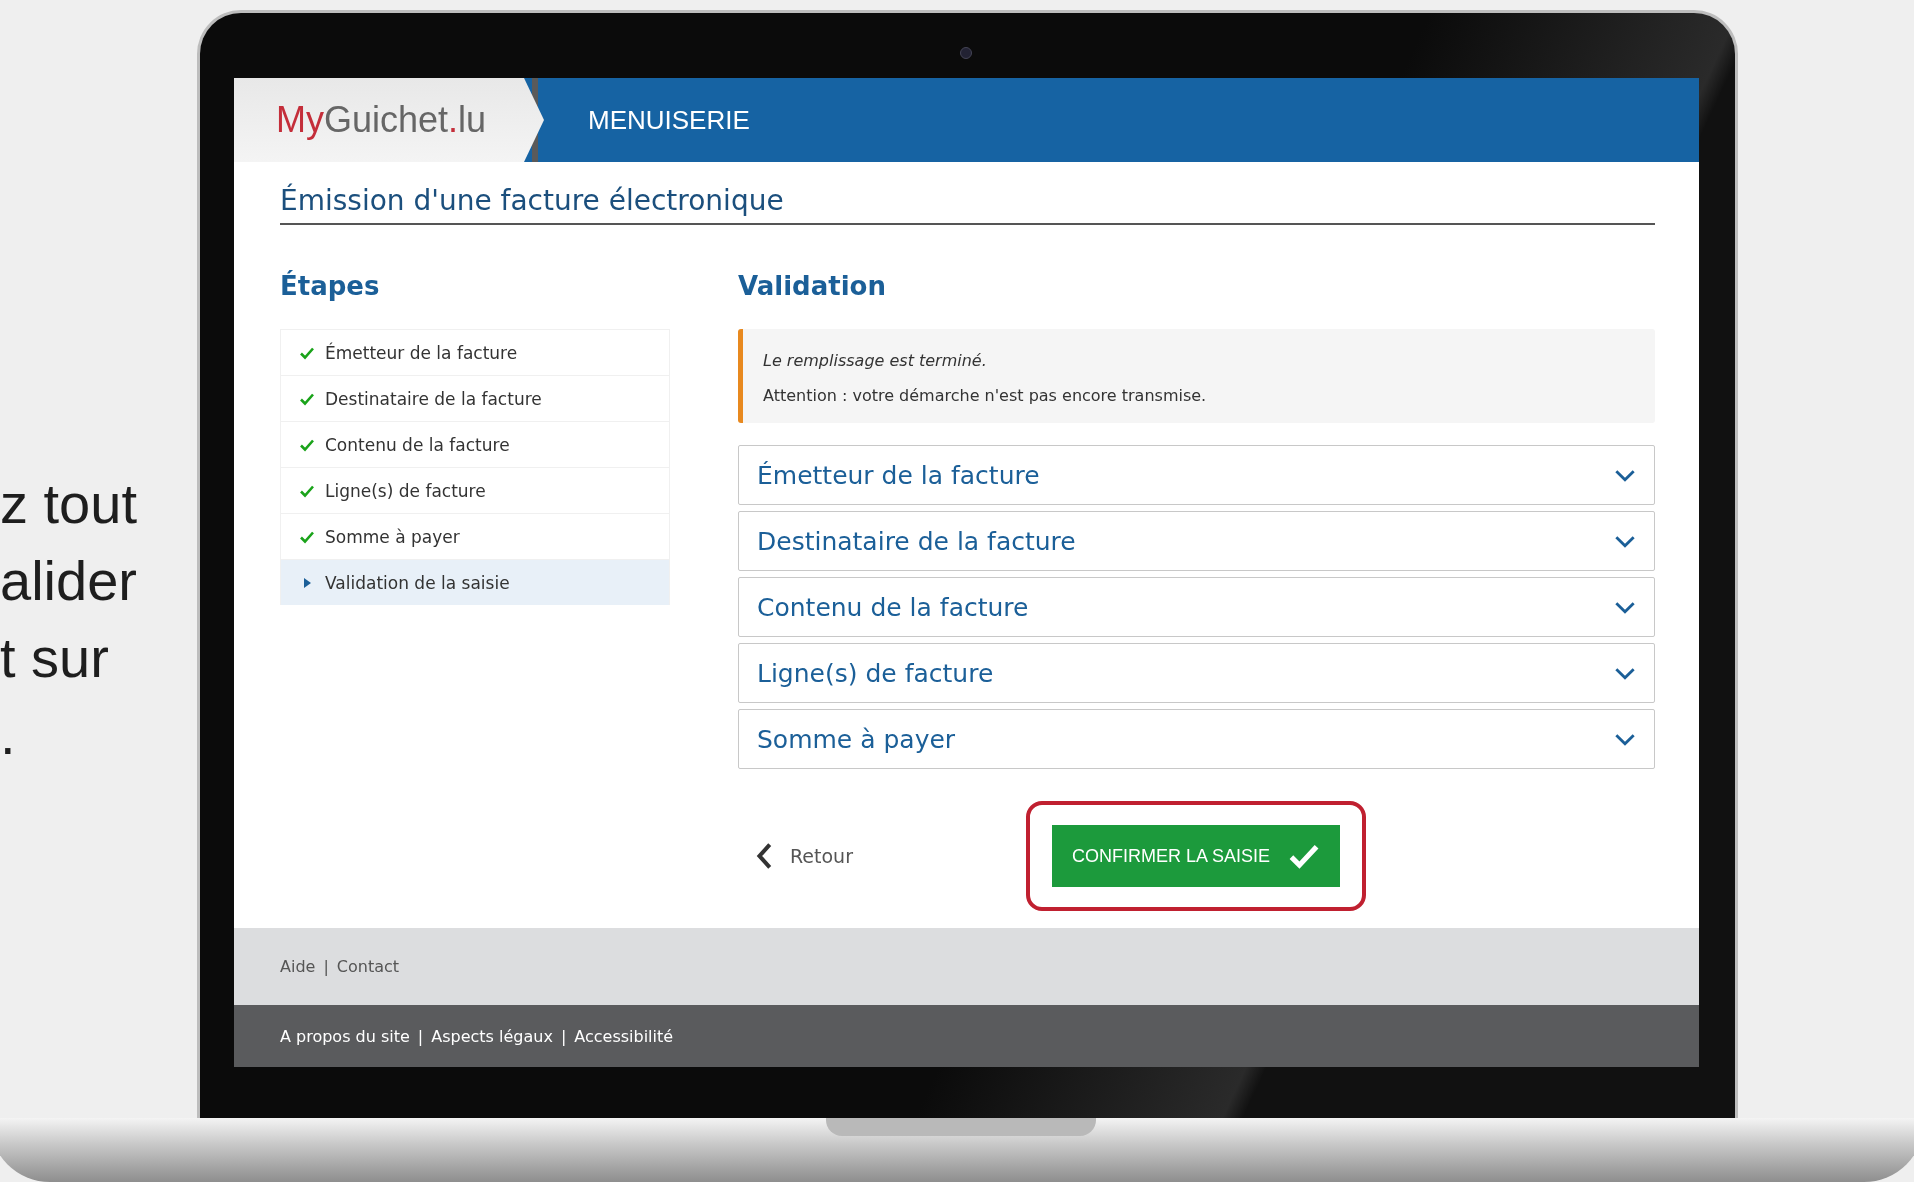 The image size is (1914, 1182). What do you see at coordinates (891, 856) in the screenshot?
I see `back-link: Retour` at bounding box center [891, 856].